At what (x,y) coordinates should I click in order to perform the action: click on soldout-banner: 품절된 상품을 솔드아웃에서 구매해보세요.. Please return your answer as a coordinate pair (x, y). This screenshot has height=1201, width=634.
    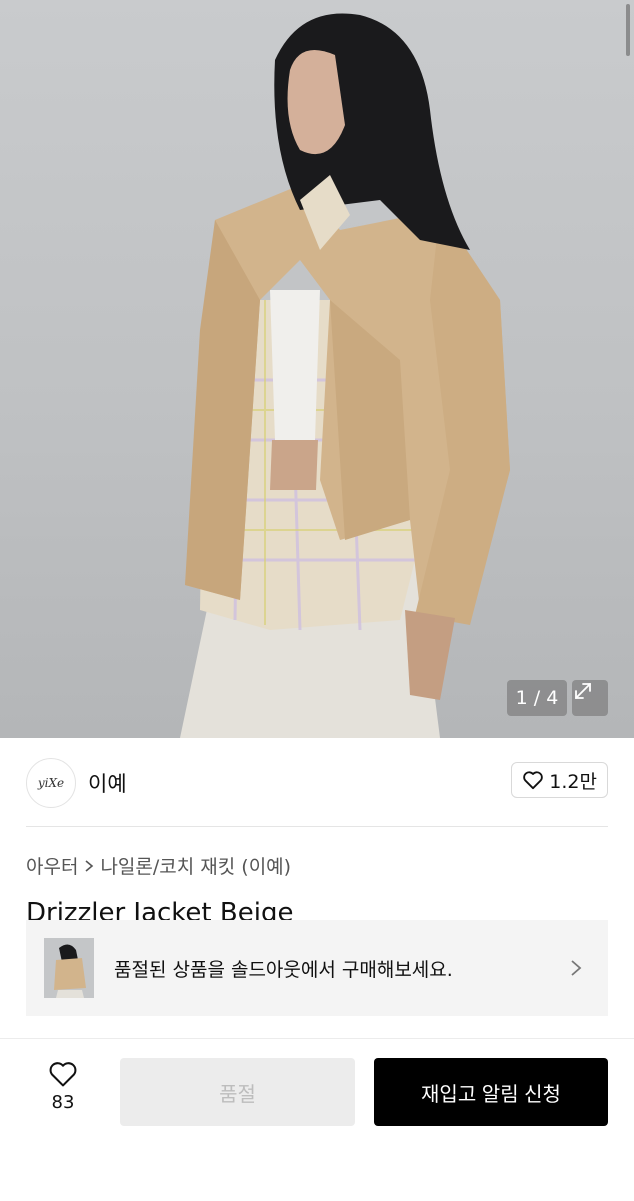
    Looking at the image, I should click on (317, 968).